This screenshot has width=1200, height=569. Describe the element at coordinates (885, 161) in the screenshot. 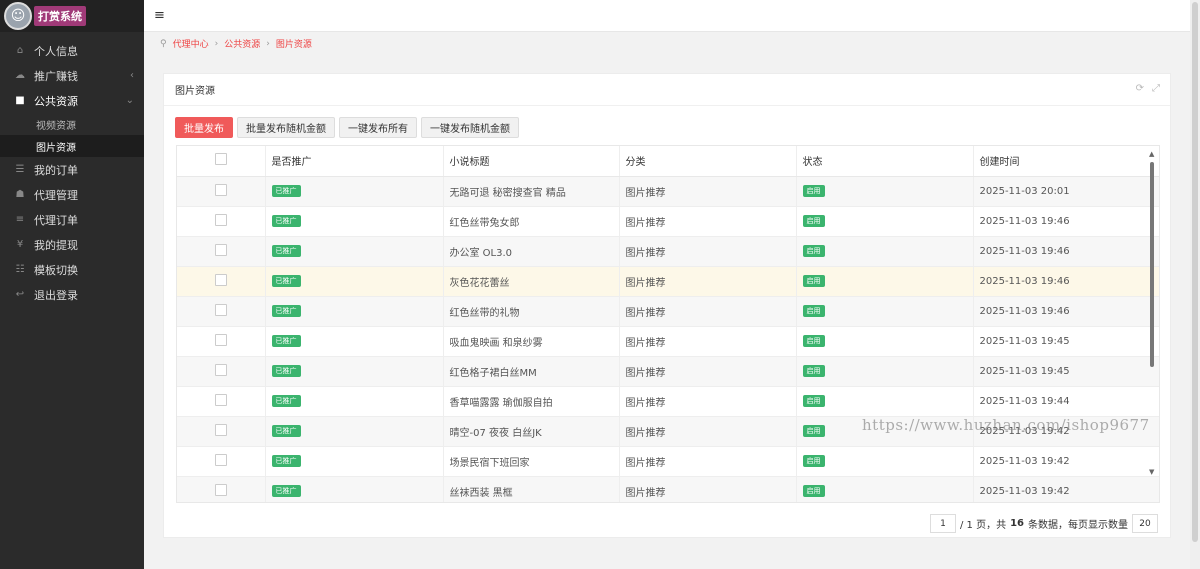

I see `column-header: 状态` at that location.